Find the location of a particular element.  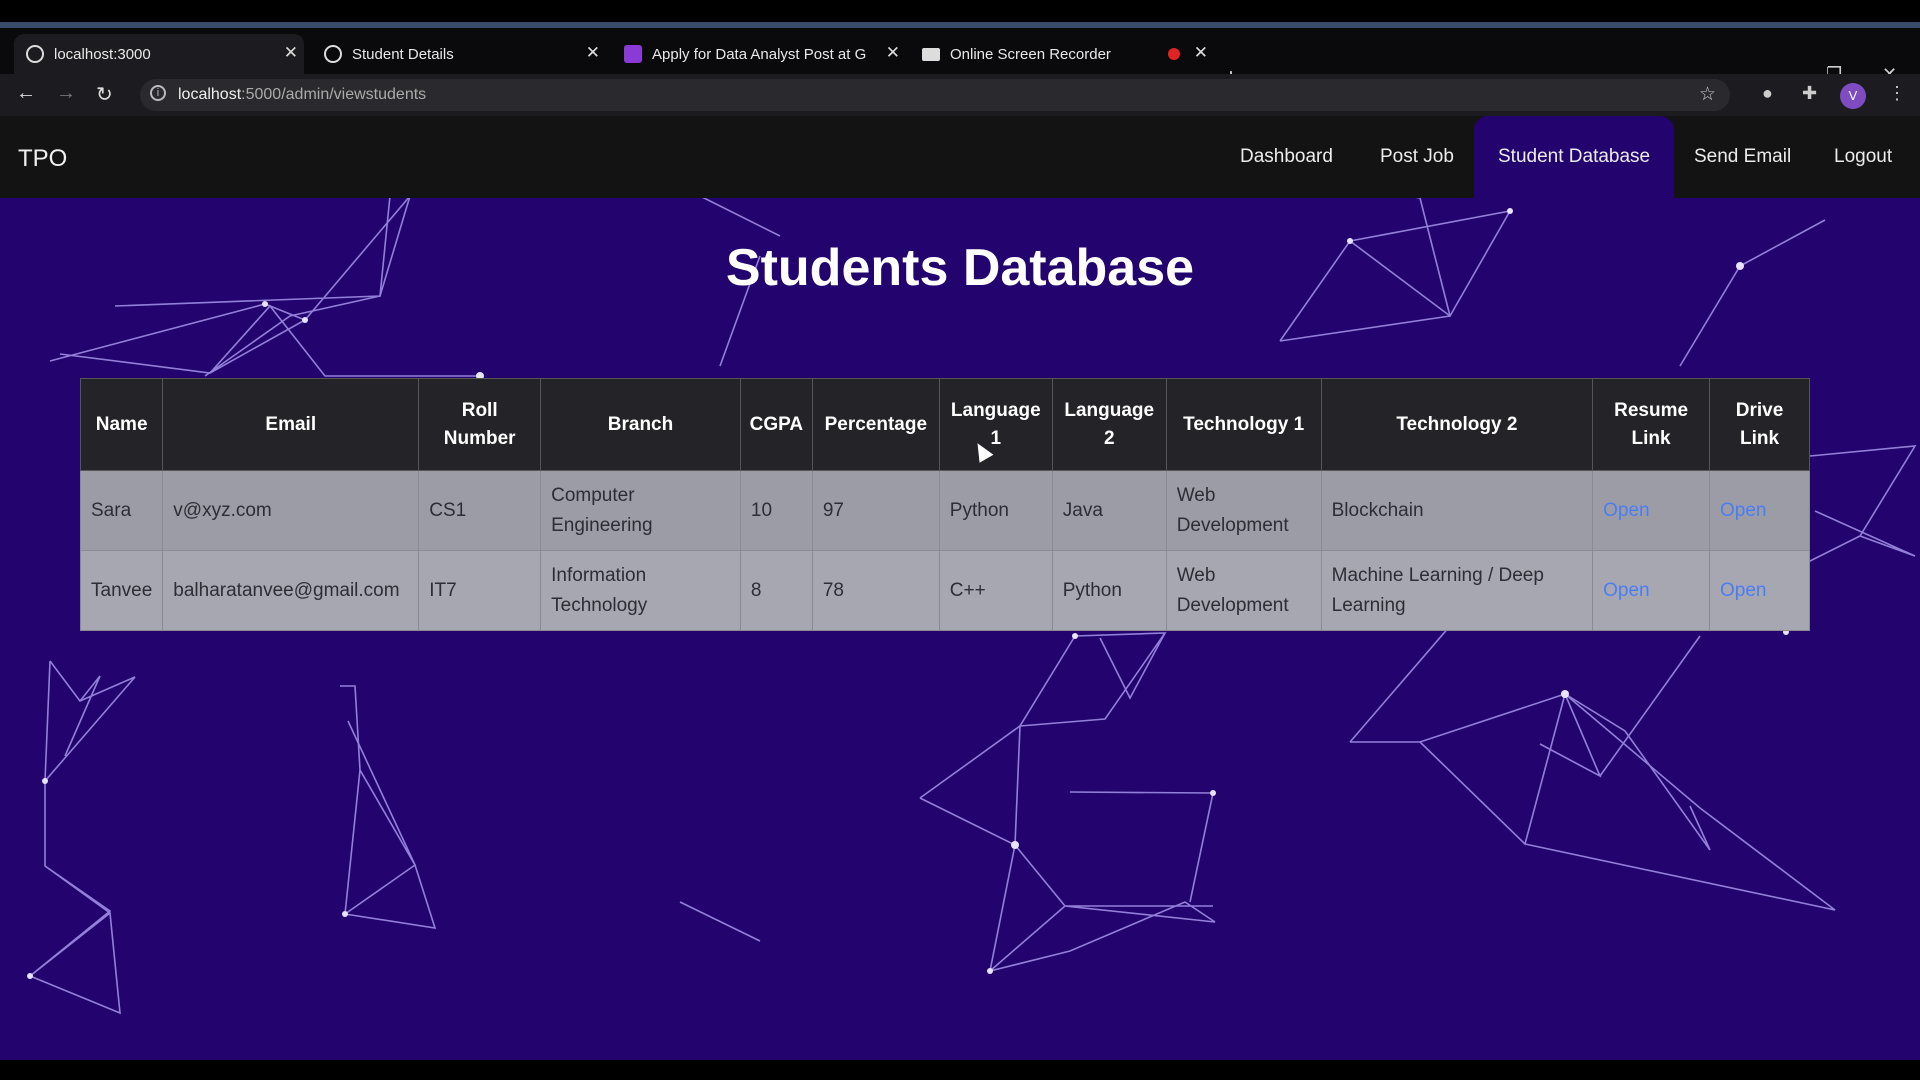

cell-percentage: 97 is located at coordinates (875, 510).